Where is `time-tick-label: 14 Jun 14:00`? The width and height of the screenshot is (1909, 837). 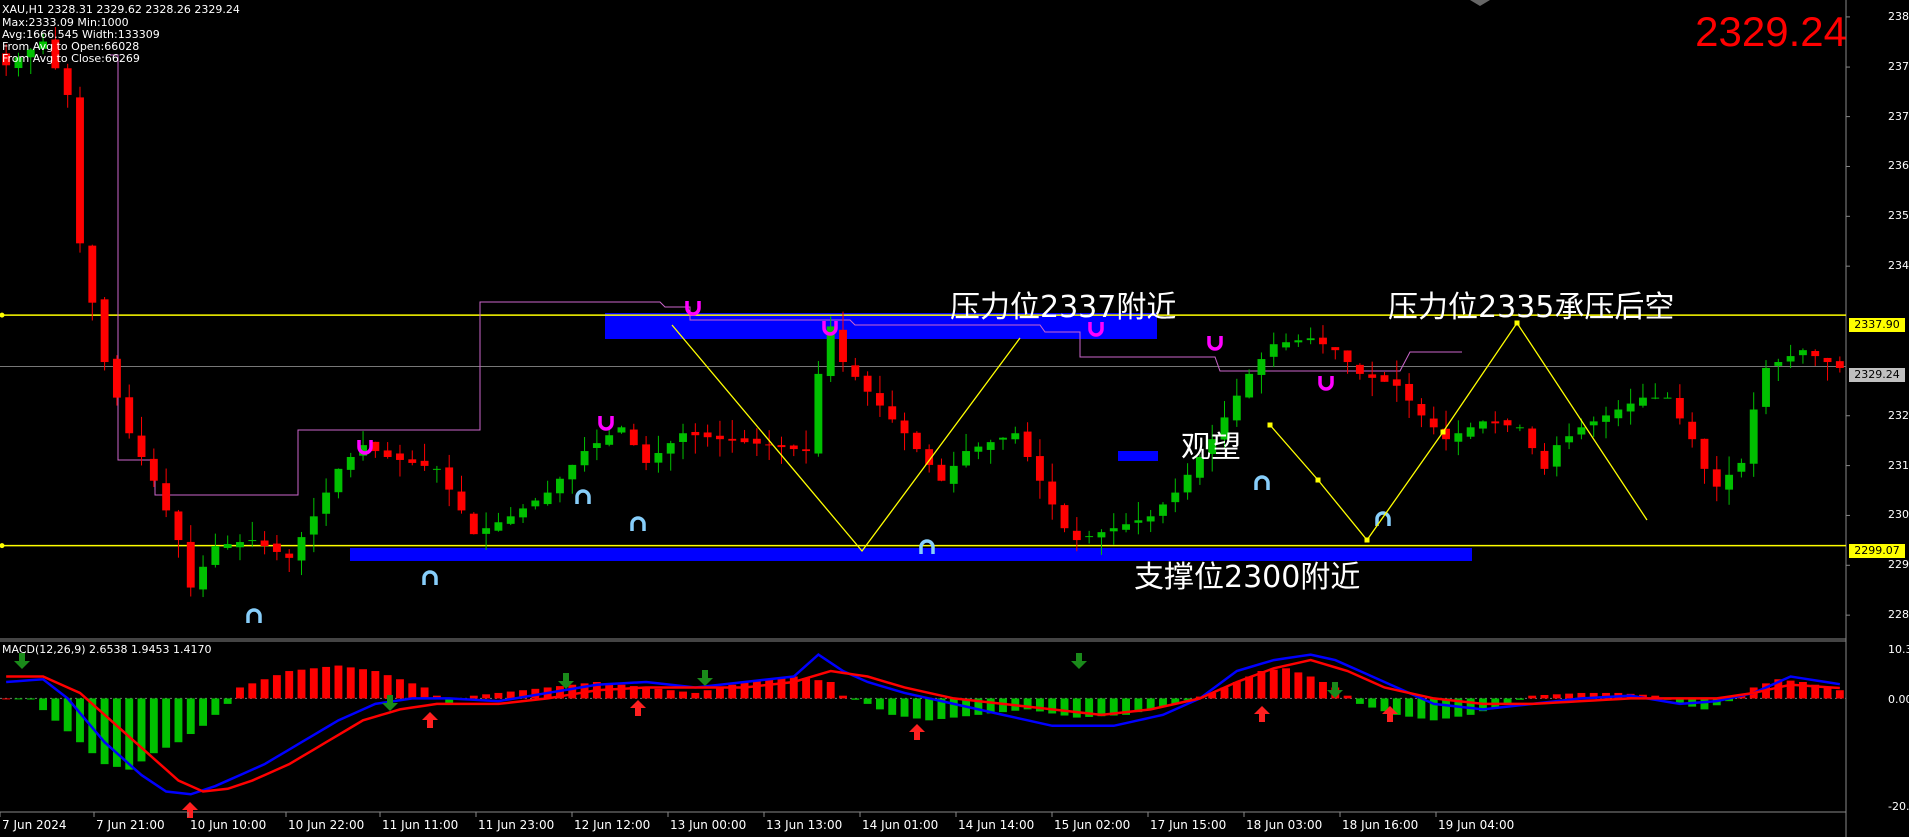
time-tick-label: 14 Jun 14:00 is located at coordinates (996, 825).